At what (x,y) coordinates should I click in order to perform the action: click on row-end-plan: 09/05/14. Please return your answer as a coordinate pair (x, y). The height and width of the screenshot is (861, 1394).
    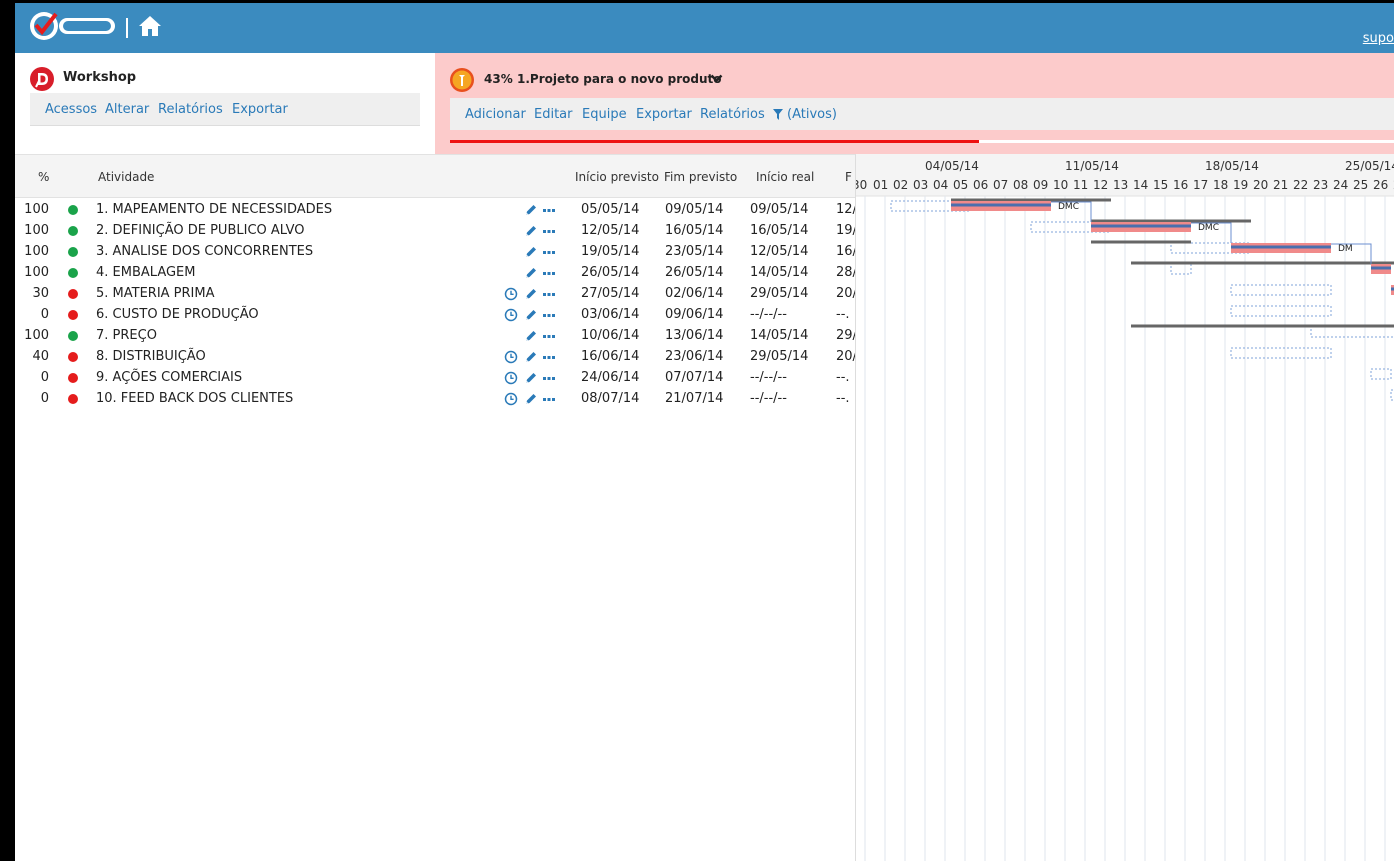
    Looking at the image, I should click on (694, 209).